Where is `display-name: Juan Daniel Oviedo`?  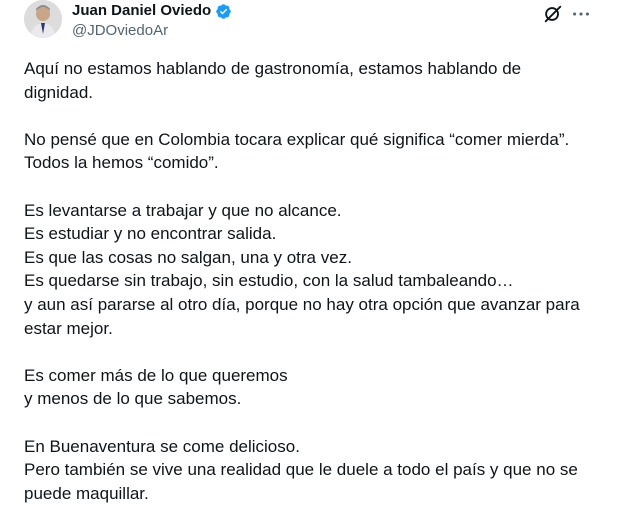
display-name: Juan Daniel Oviedo is located at coordinates (141, 11).